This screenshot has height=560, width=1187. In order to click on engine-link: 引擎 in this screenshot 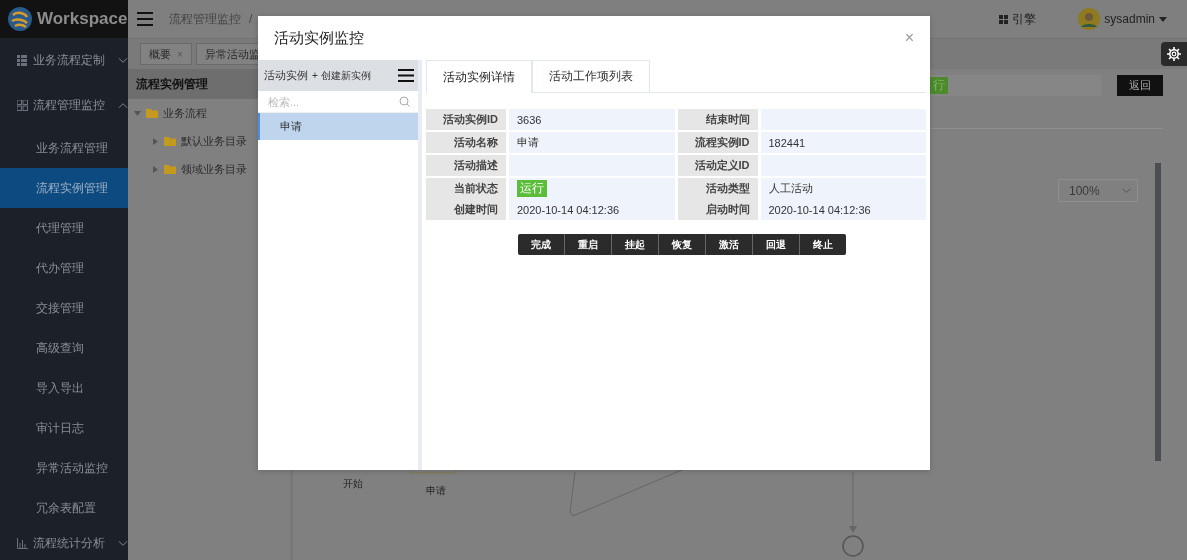, I will do `click(1018, 19)`.